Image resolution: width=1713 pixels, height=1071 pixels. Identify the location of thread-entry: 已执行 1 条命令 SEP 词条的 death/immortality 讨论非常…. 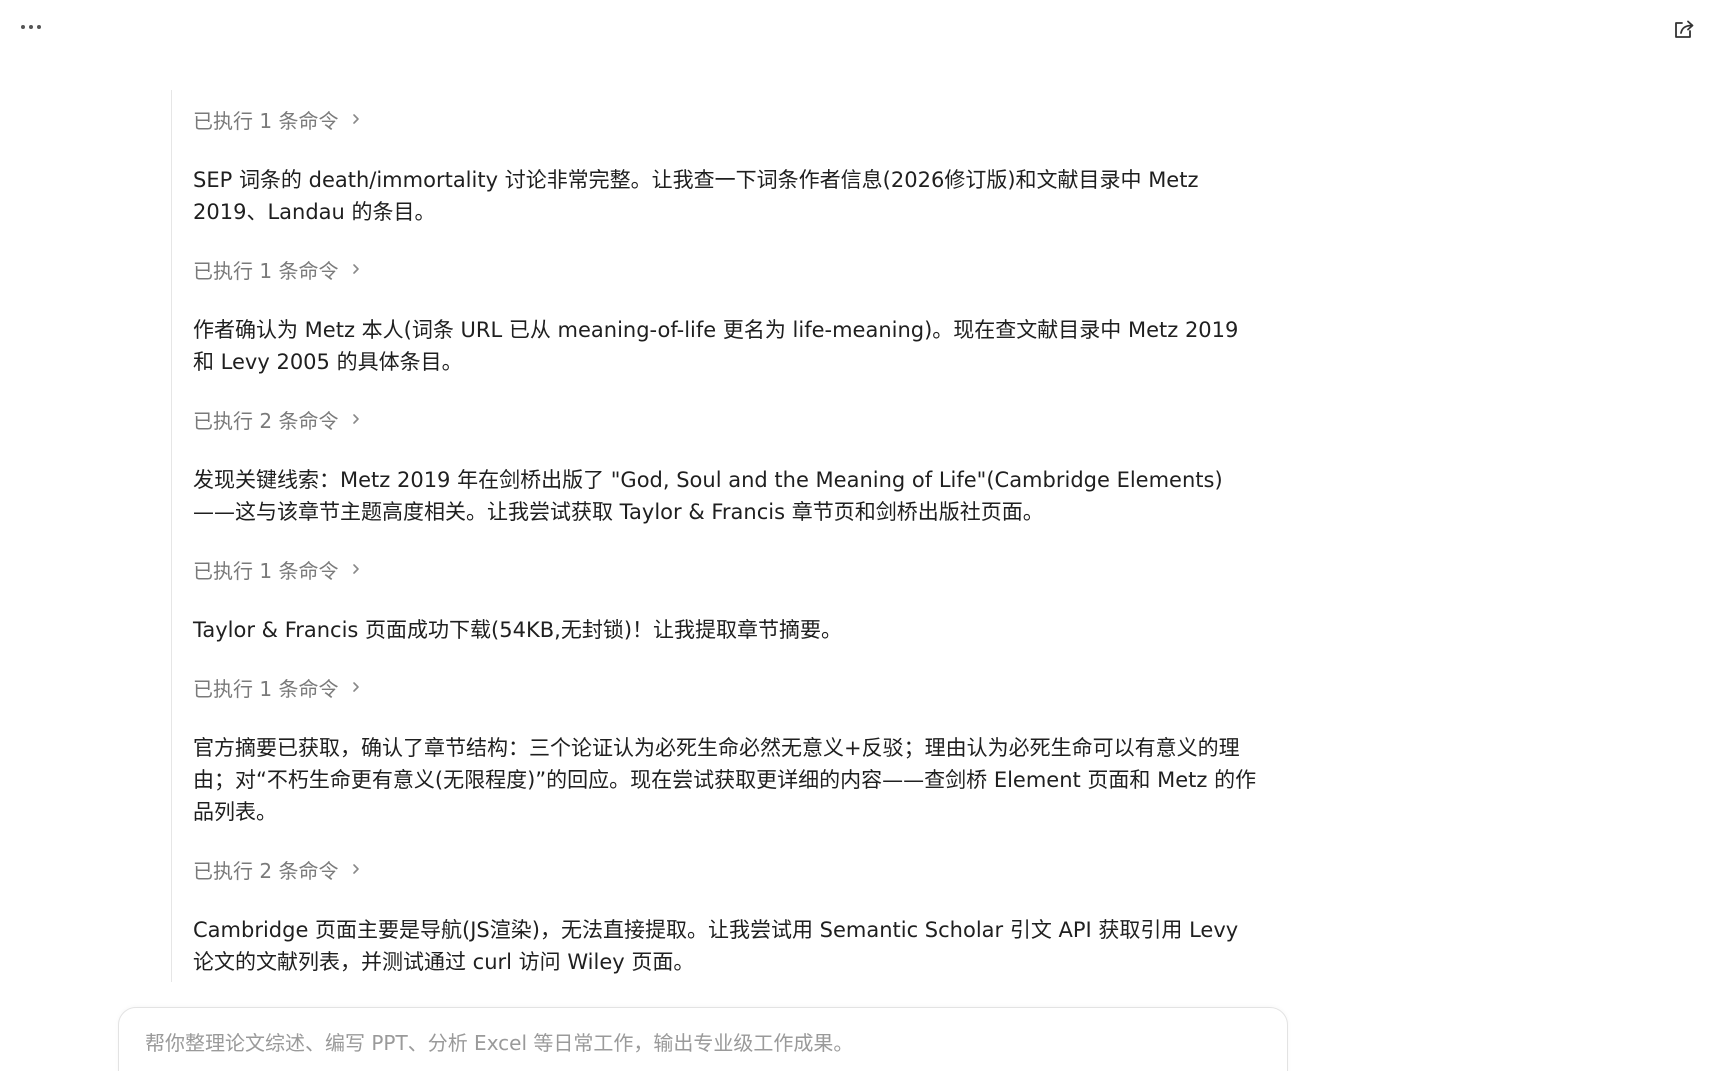
(728, 166).